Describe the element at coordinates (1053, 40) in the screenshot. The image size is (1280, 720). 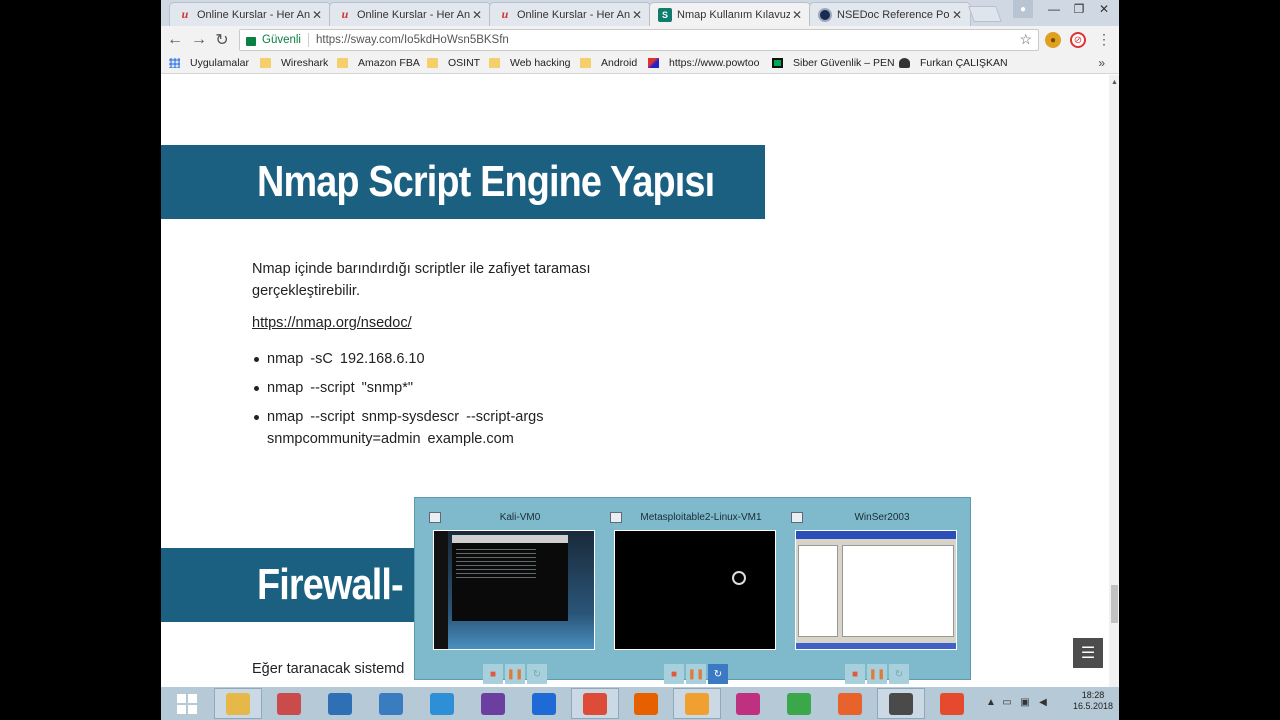
I see `extension-icon: ●` at that location.